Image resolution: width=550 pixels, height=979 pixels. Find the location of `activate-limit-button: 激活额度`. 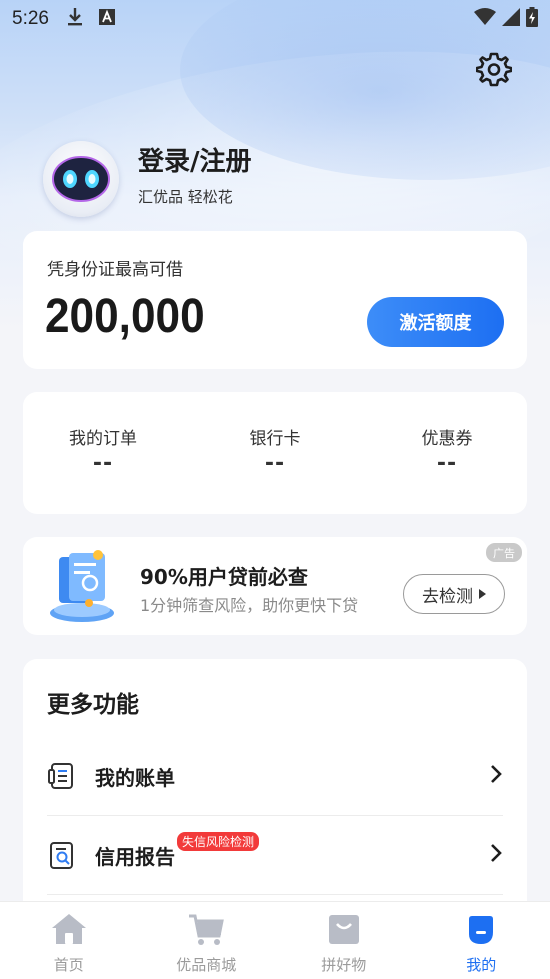

activate-limit-button: 激活额度 is located at coordinates (435, 322).